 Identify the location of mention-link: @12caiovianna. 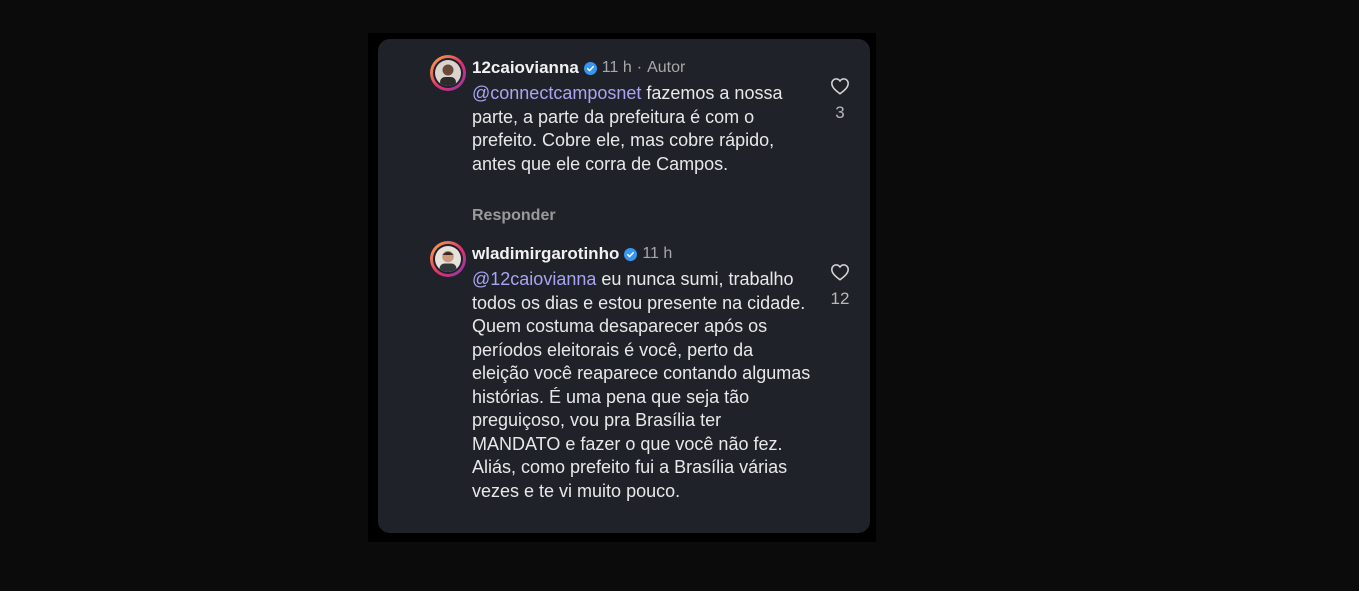
(534, 279).